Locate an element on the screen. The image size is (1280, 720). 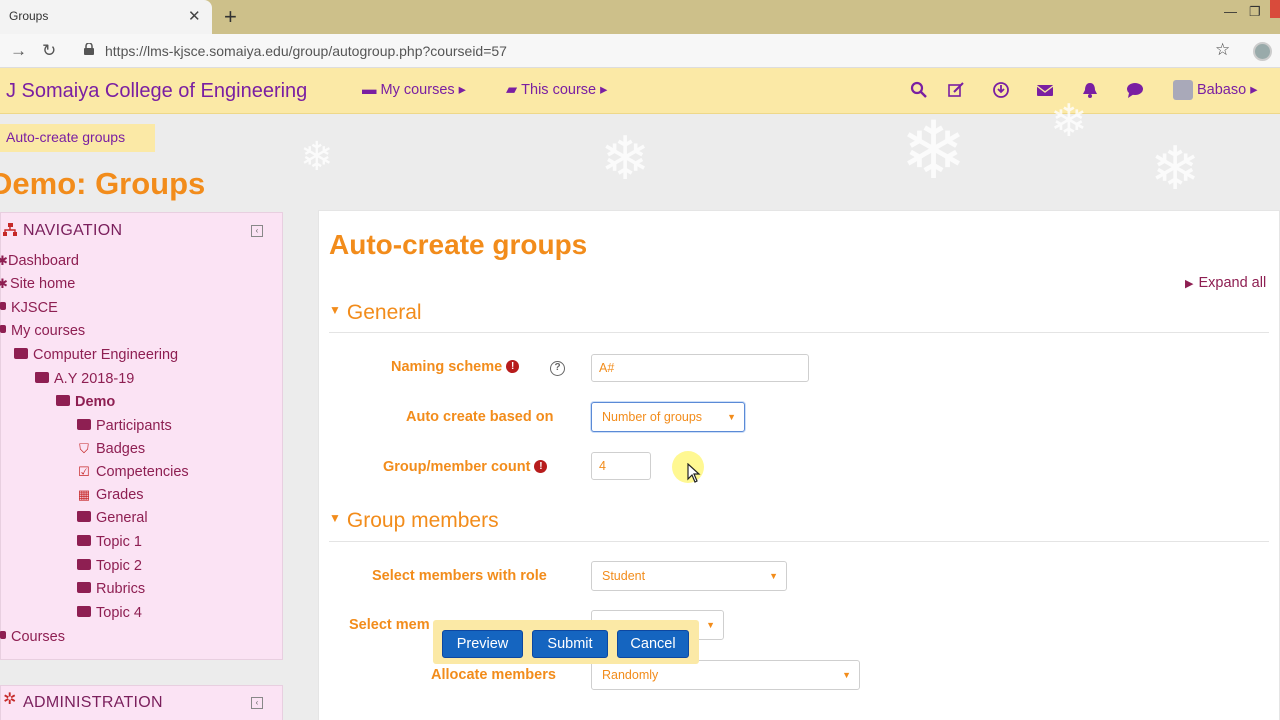
nav-item-site-home: ✱ Site home is located at coordinates (37, 284).